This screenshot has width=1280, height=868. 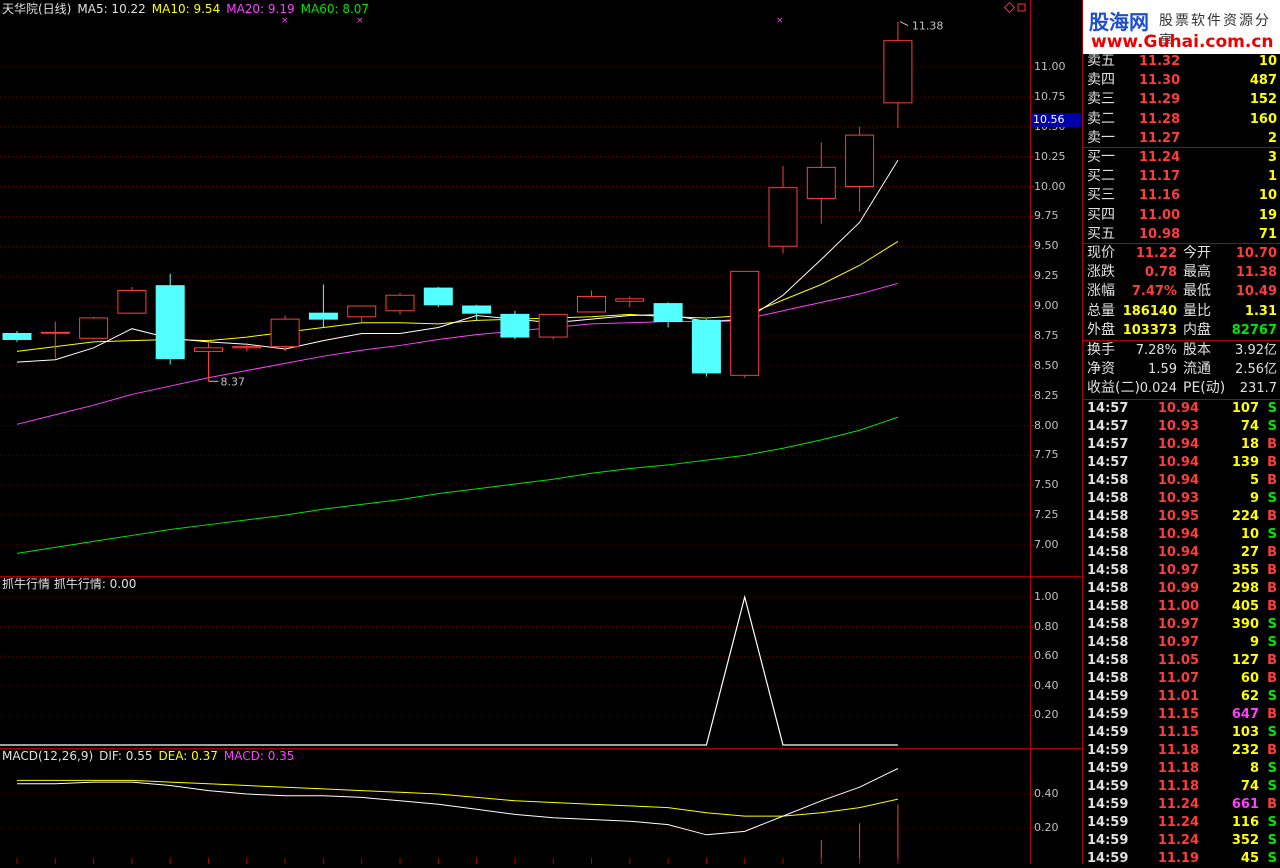 What do you see at coordinates (458, 802) in the screenshot?
I see `dif-line` at bounding box center [458, 802].